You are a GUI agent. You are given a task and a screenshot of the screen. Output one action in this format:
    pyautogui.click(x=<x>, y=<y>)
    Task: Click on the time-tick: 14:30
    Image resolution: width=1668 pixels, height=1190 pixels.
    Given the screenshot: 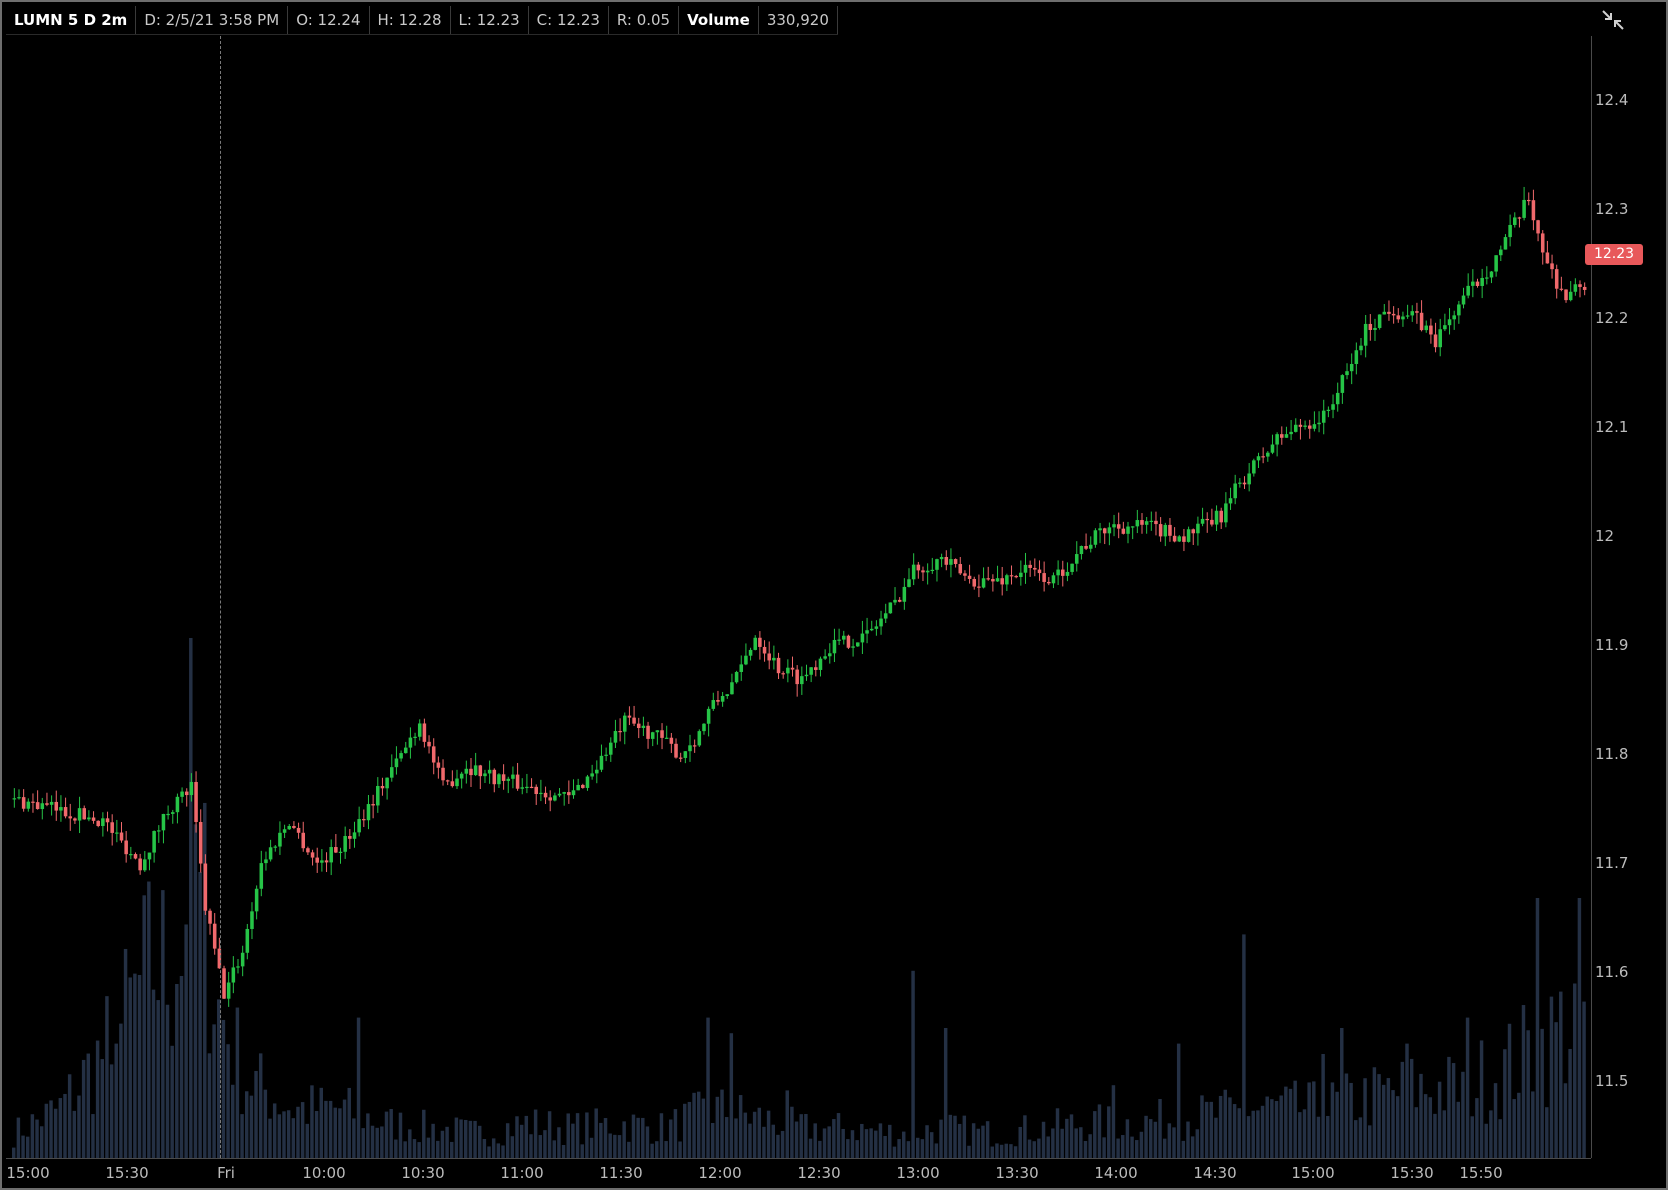 What is the action you would take?
    pyautogui.click(x=1215, y=1173)
    